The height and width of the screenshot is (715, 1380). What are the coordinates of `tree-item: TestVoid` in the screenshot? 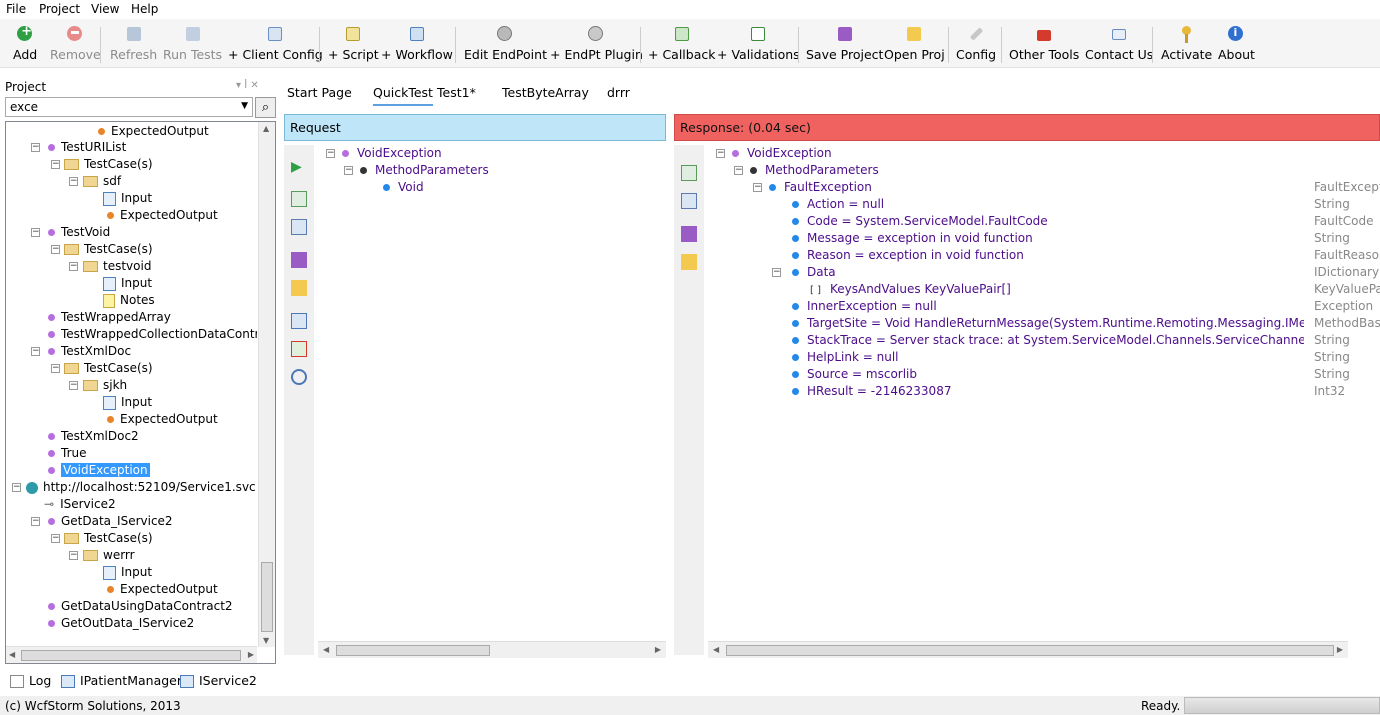 It's located at (77, 232).